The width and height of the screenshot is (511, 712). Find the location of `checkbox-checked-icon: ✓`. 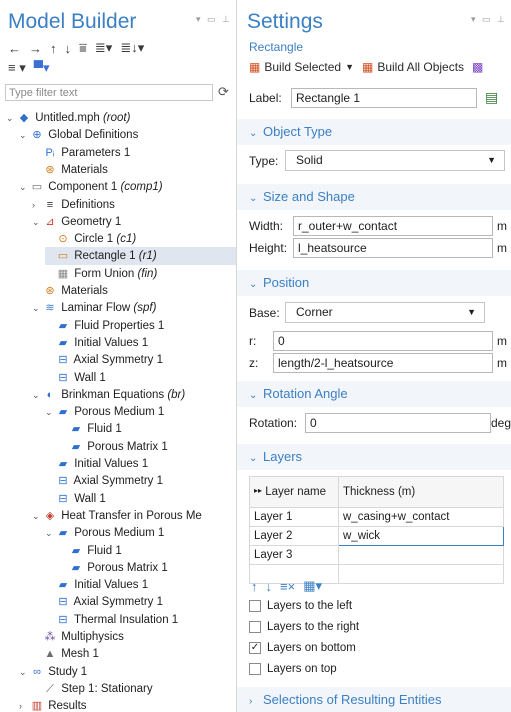

checkbox-checked-icon: ✓ is located at coordinates (255, 648).